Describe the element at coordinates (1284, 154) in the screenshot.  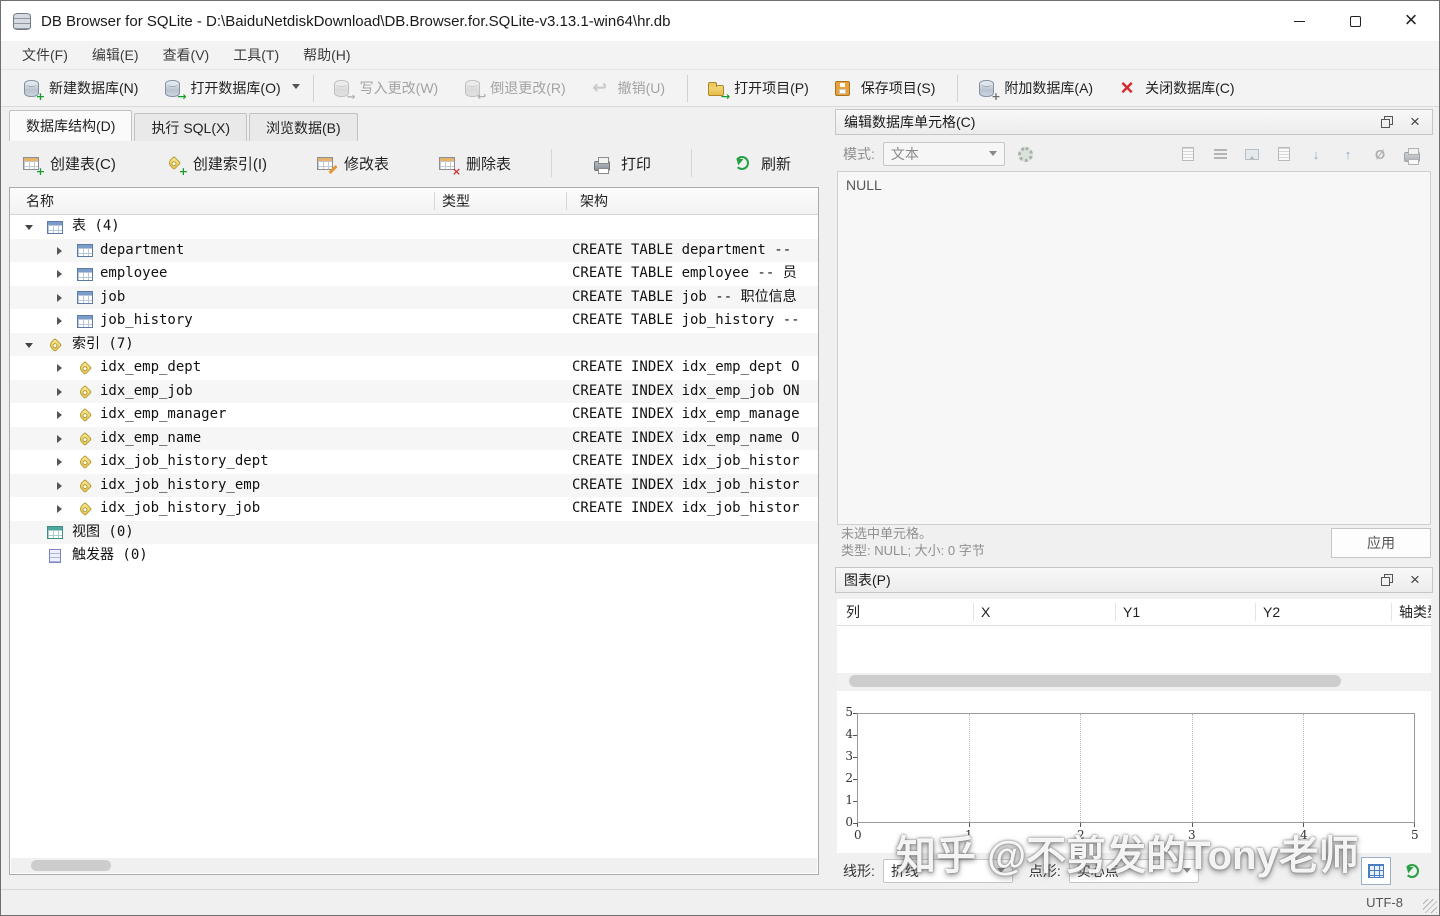
I see `copy-cell-button` at that location.